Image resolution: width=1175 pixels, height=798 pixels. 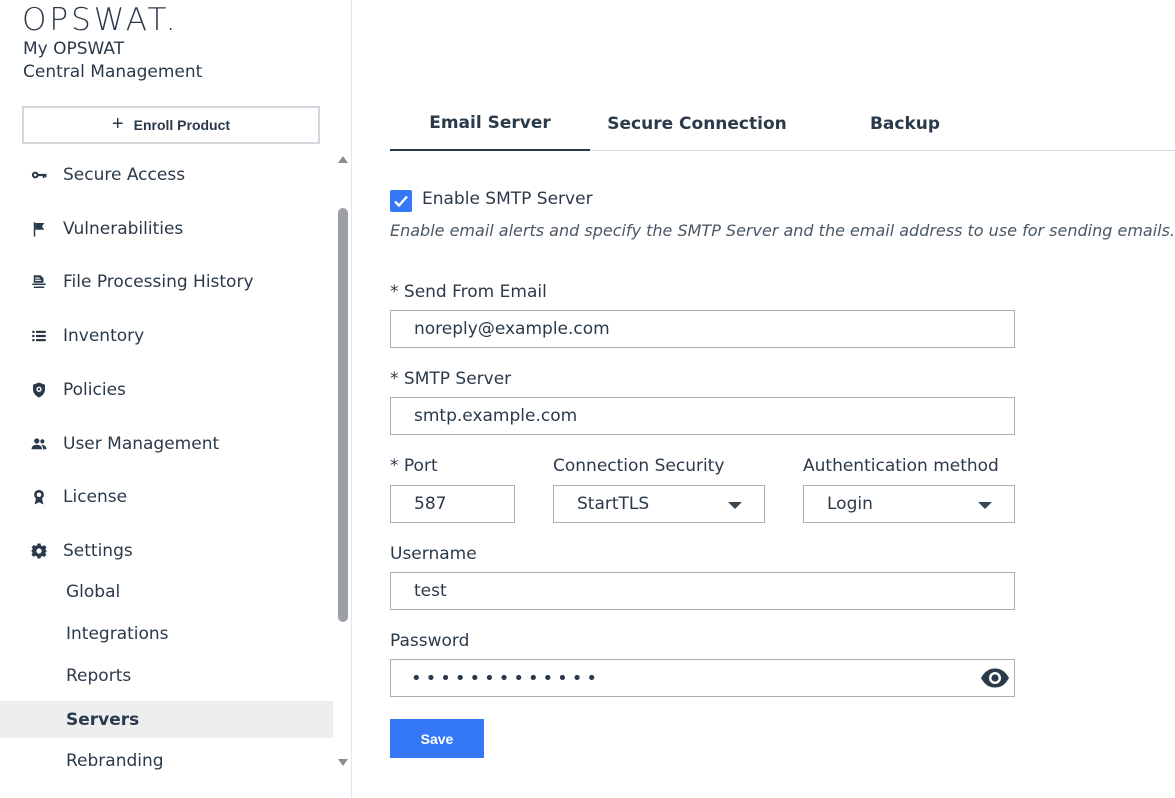 What do you see at coordinates (39, 390) in the screenshot?
I see `shield-icon` at bounding box center [39, 390].